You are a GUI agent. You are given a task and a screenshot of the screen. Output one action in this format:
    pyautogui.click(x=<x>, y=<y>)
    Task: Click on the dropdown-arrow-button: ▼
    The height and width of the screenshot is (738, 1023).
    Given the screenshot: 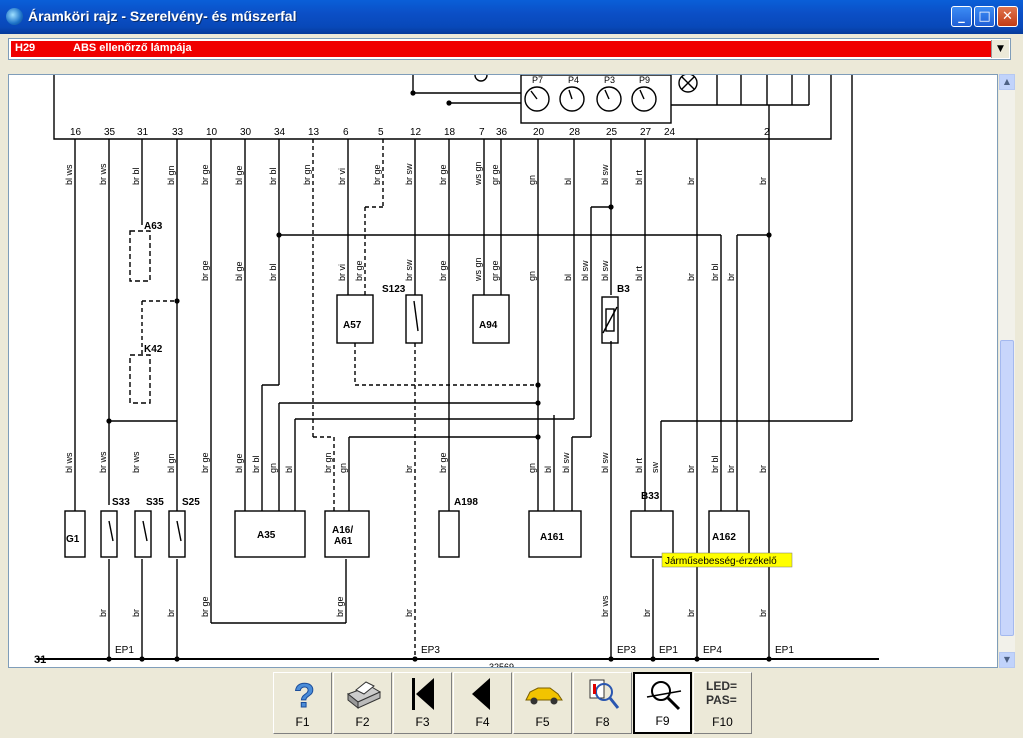 What is the action you would take?
    pyautogui.click(x=1000, y=49)
    